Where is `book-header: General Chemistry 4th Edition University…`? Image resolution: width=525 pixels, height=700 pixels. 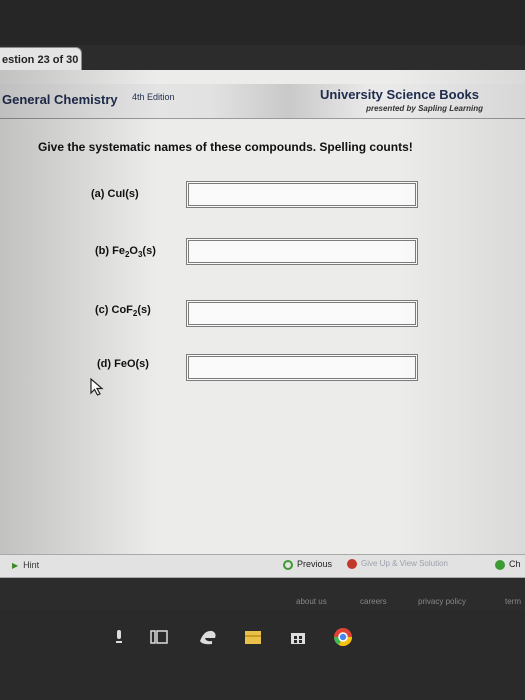
book-header: General Chemistry 4th Edition University… is located at coordinates (262, 101).